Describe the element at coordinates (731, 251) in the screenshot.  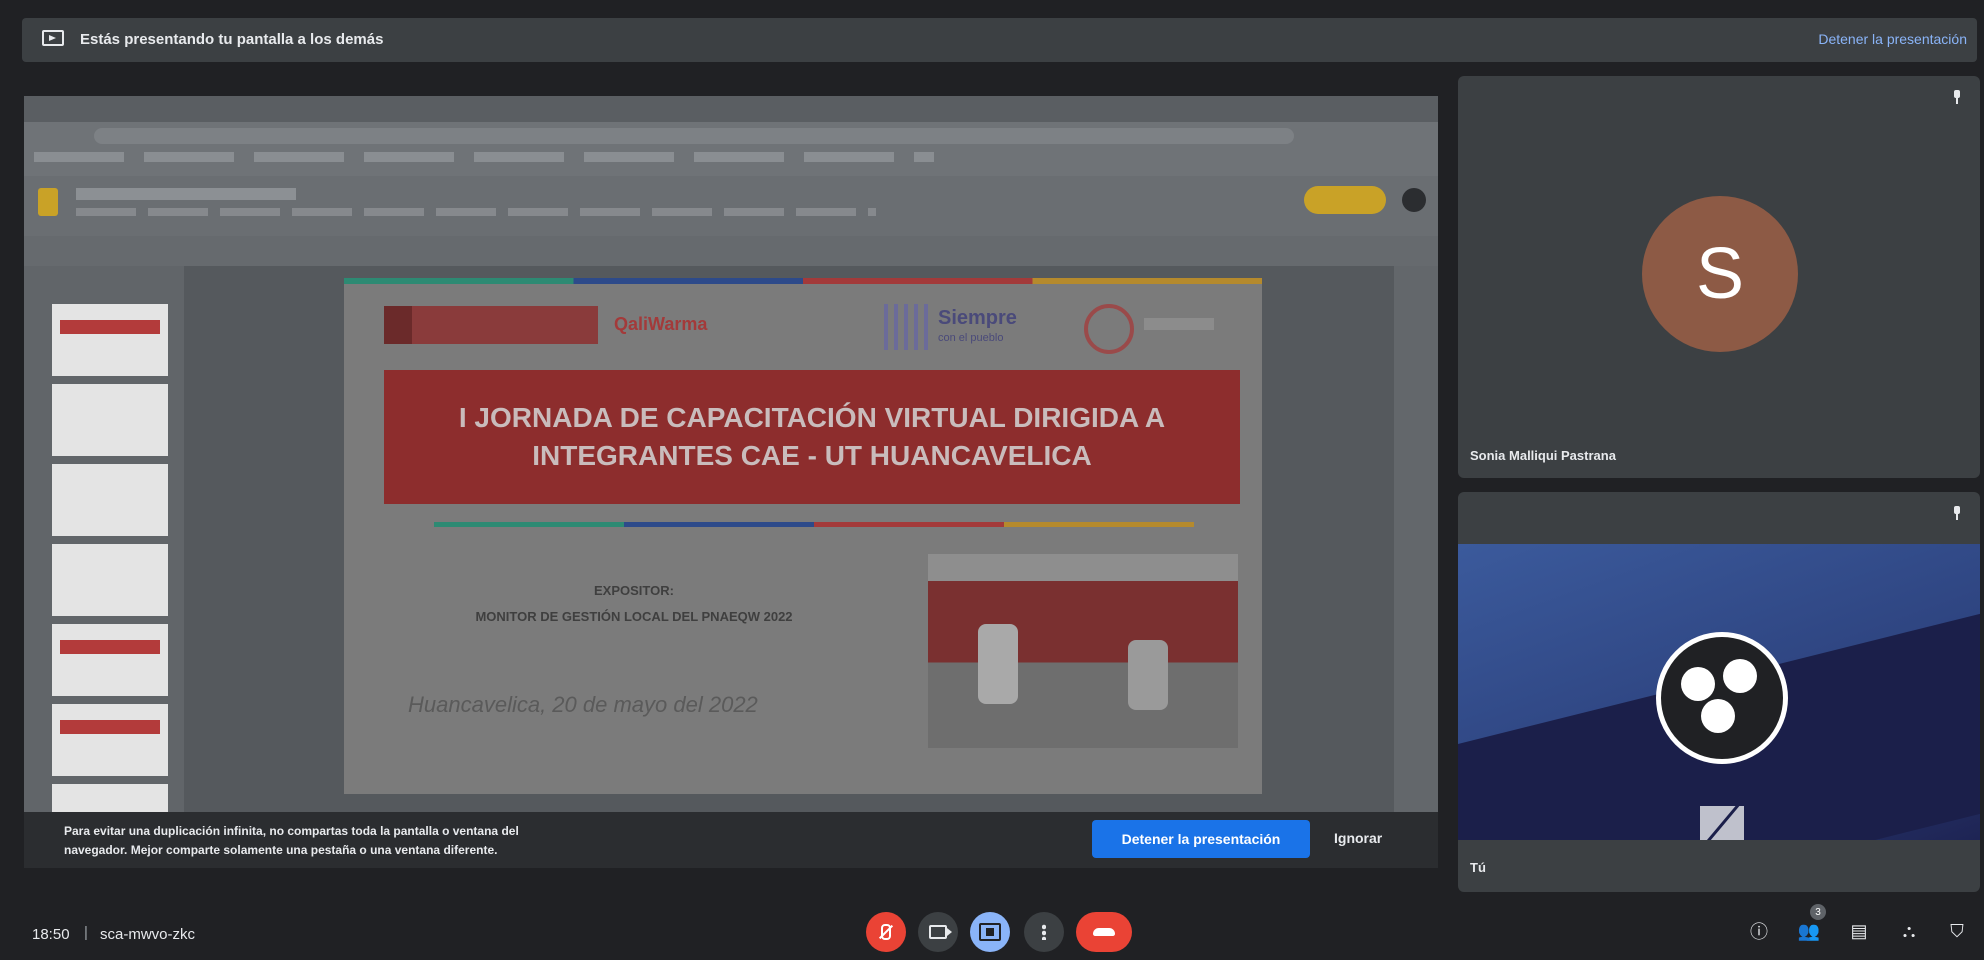
I see `slides-toolbar` at that location.